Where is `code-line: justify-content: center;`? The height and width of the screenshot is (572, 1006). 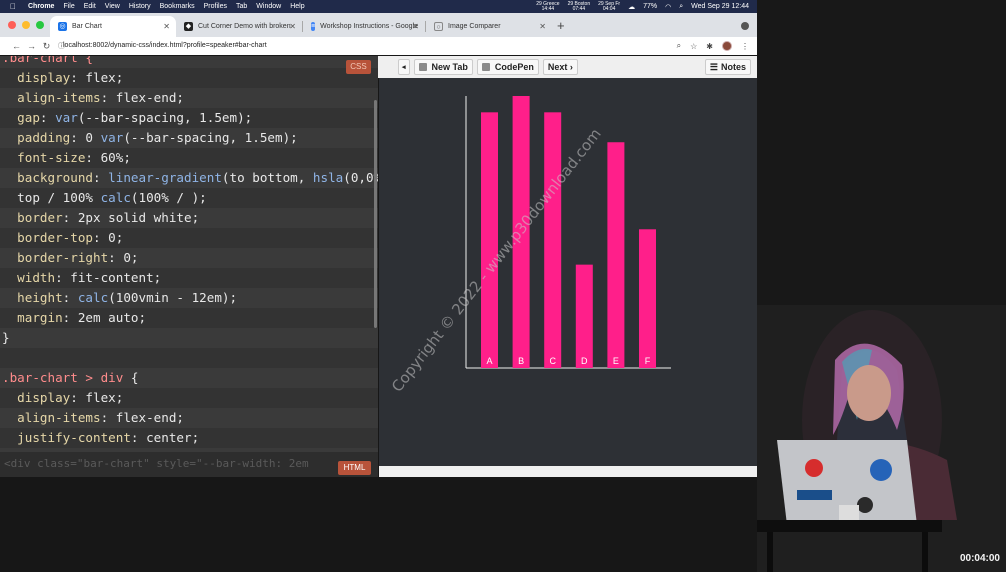
code-line: justify-content: center; is located at coordinates (189, 438).